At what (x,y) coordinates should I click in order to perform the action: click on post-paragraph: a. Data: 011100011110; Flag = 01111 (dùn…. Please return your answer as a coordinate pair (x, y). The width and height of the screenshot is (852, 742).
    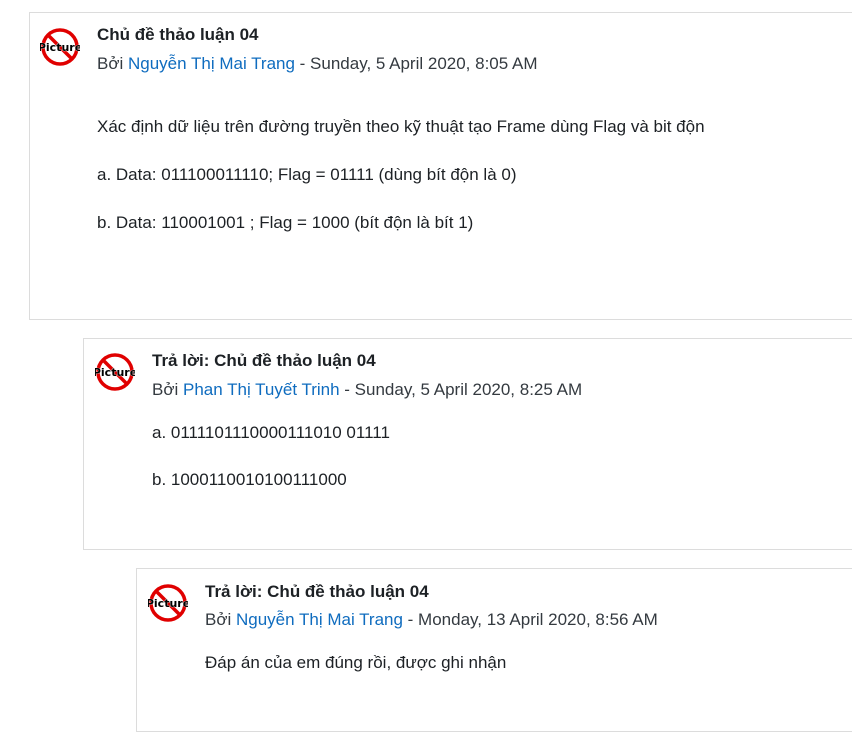
    Looking at the image, I should click on (307, 174).